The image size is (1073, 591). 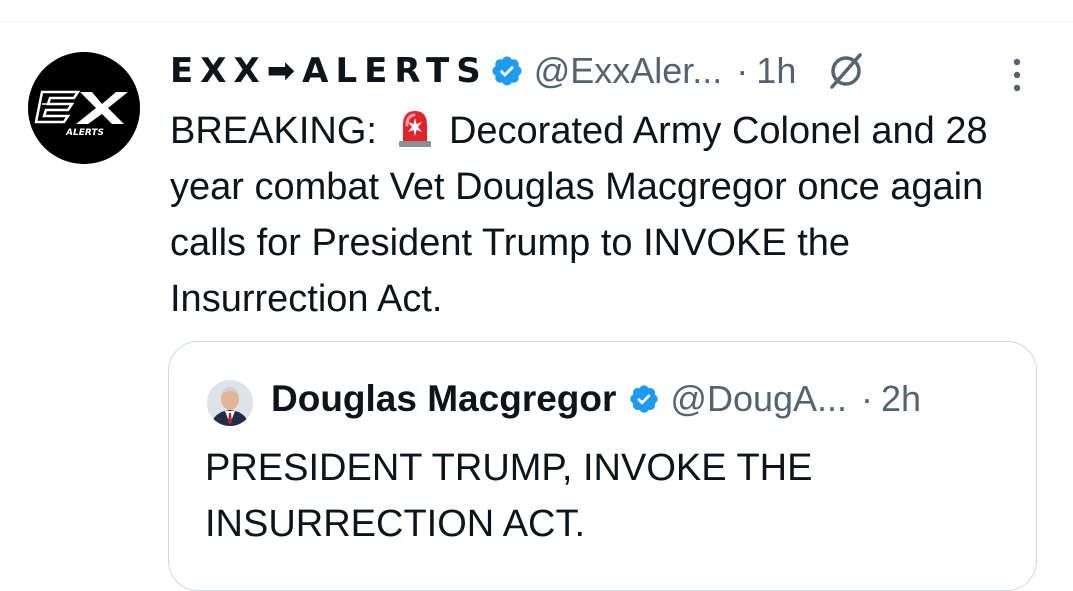 What do you see at coordinates (1017, 75) in the screenshot?
I see `more-options-icon` at bounding box center [1017, 75].